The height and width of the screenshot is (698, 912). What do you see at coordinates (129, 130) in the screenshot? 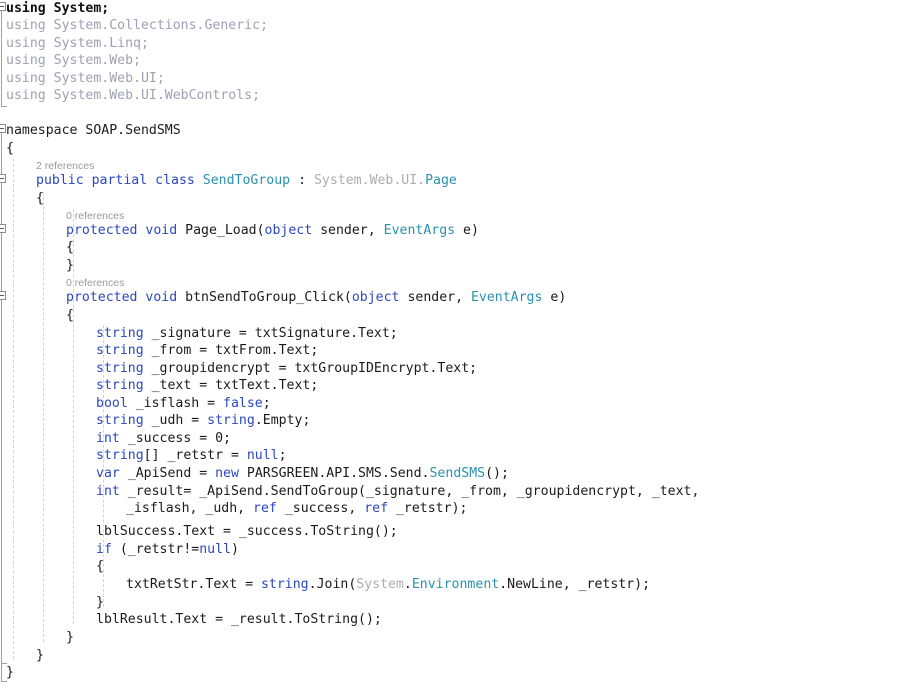
I see `code-token: SOAP.SendSMS` at bounding box center [129, 130].